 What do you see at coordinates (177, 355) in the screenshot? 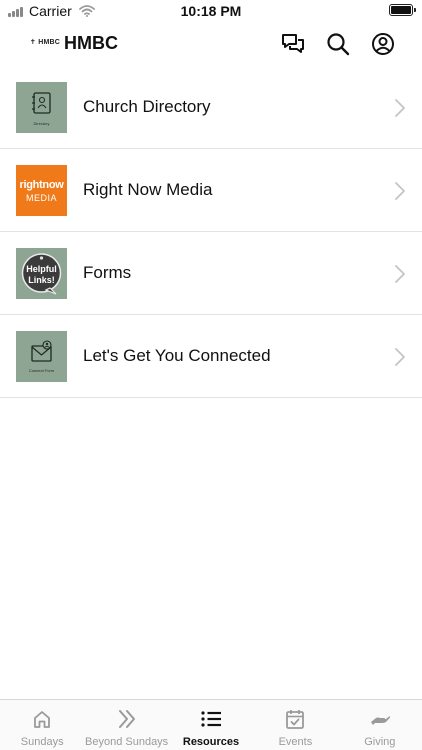
I see `item-label: Let's Get You Connected` at bounding box center [177, 355].